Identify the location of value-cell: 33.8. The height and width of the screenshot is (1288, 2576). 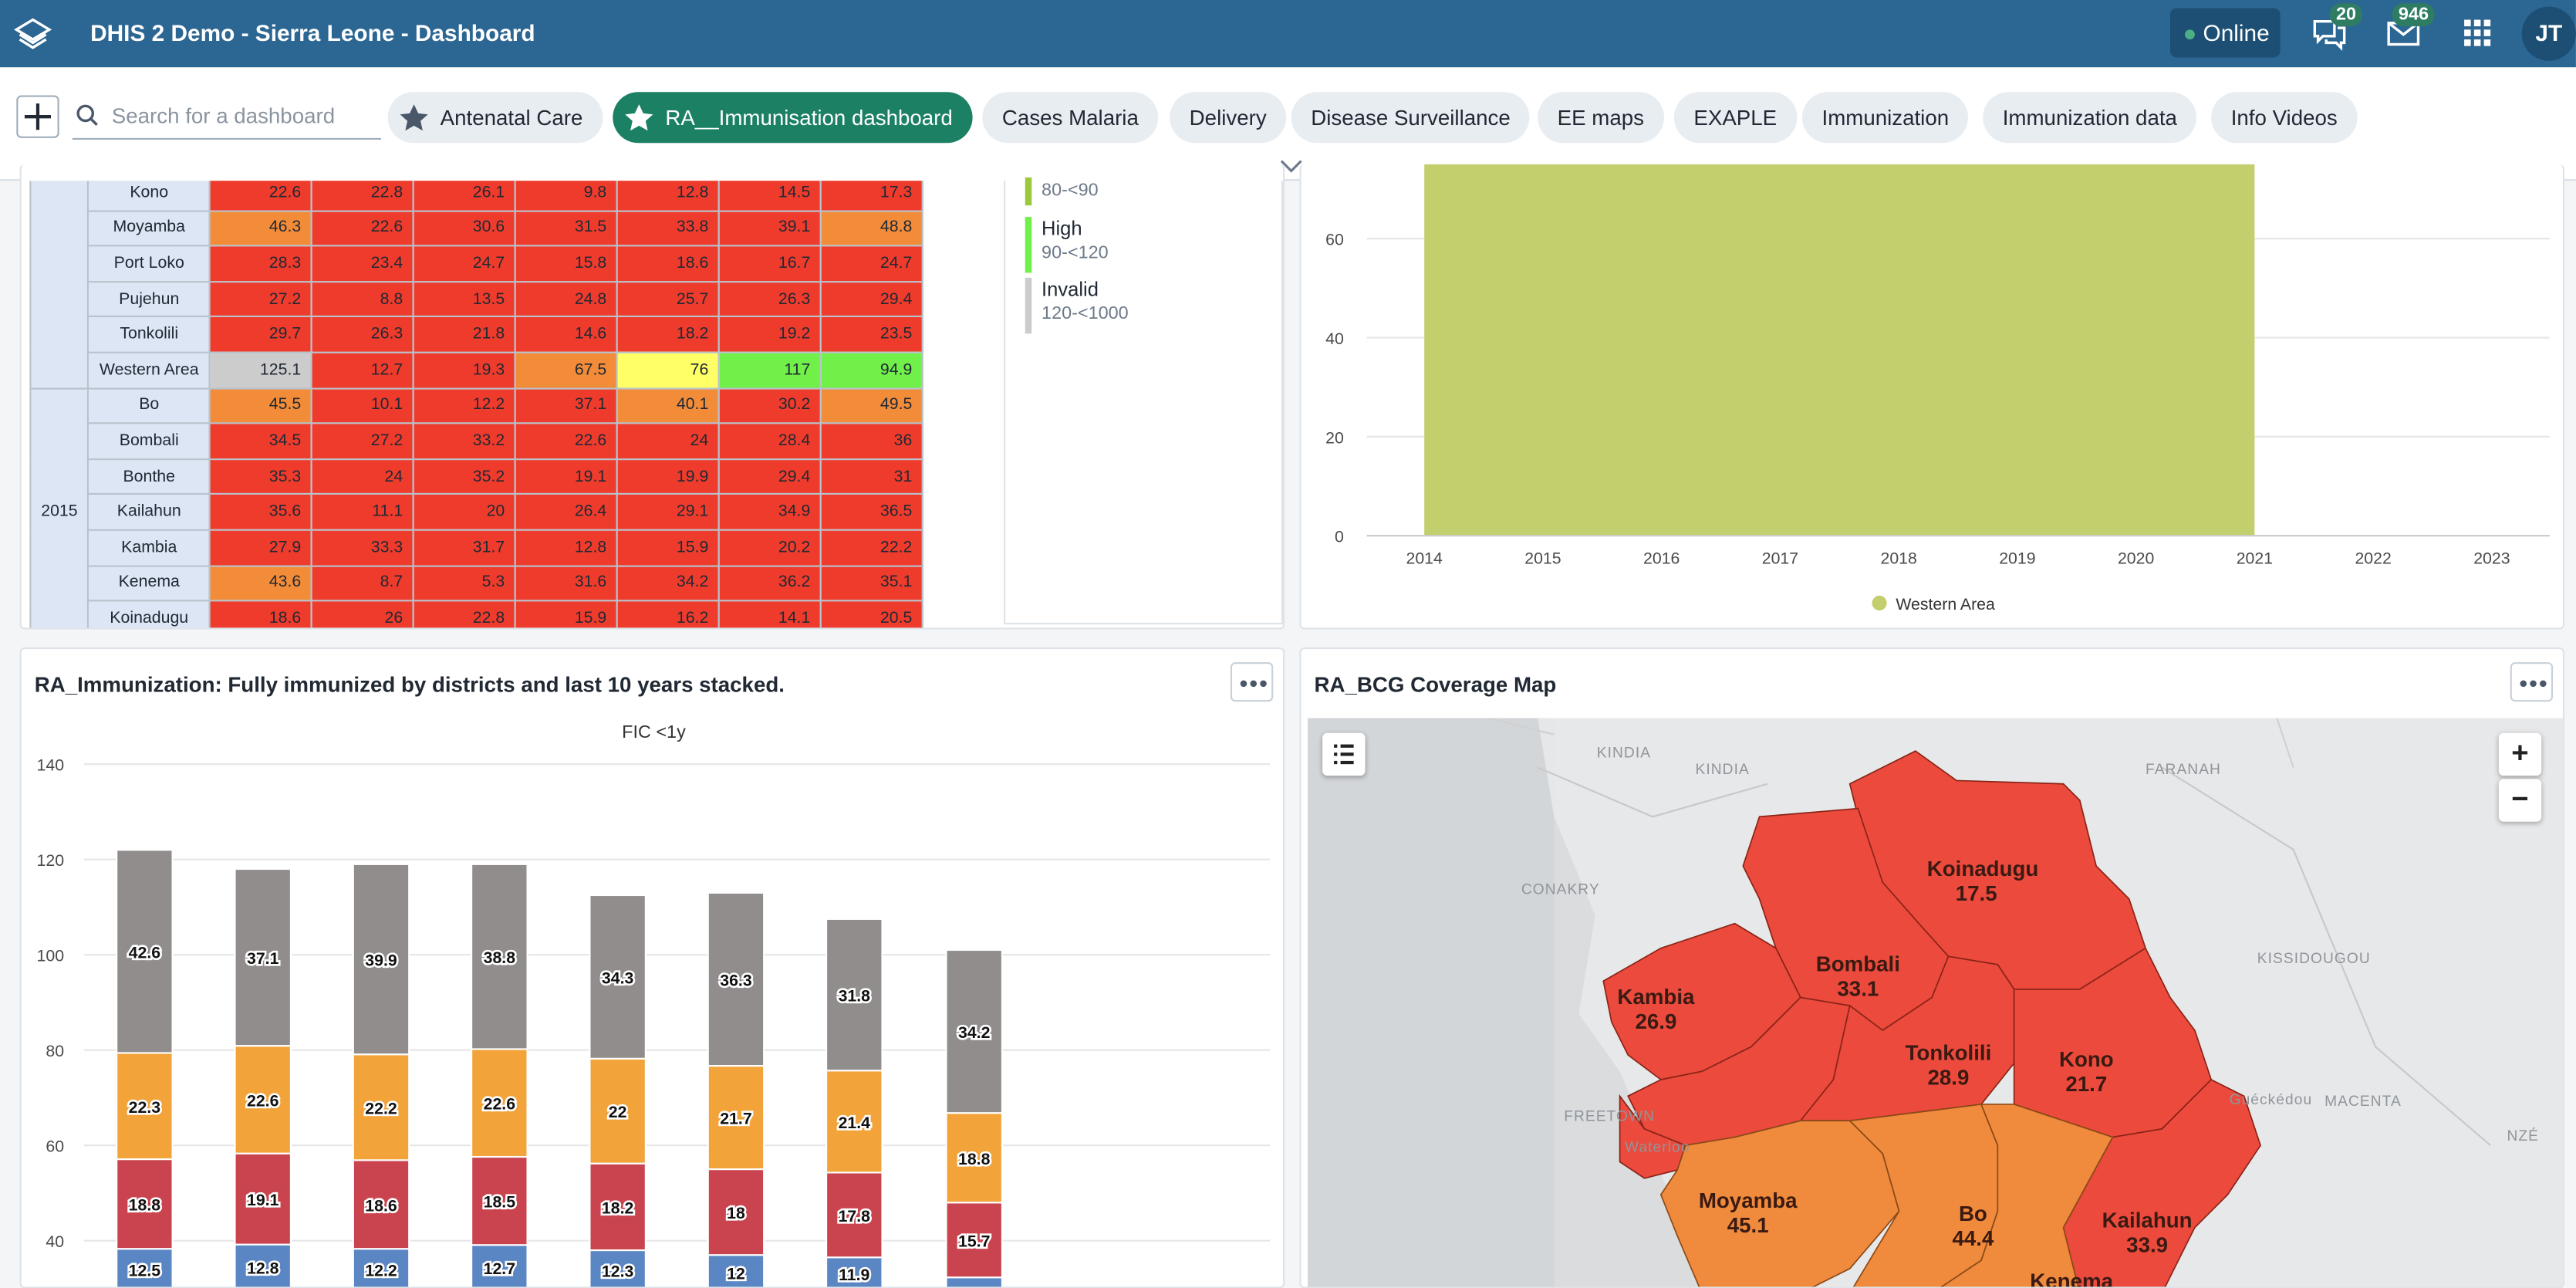
(668, 228).